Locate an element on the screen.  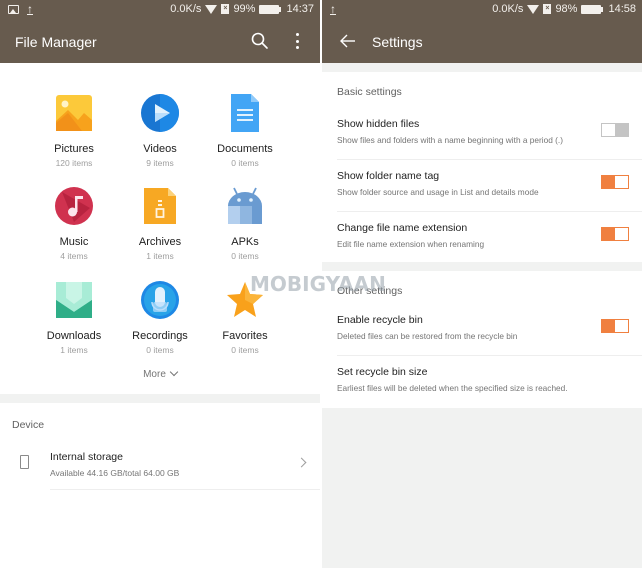
image-notification-icon is located at coordinates (13, 9).